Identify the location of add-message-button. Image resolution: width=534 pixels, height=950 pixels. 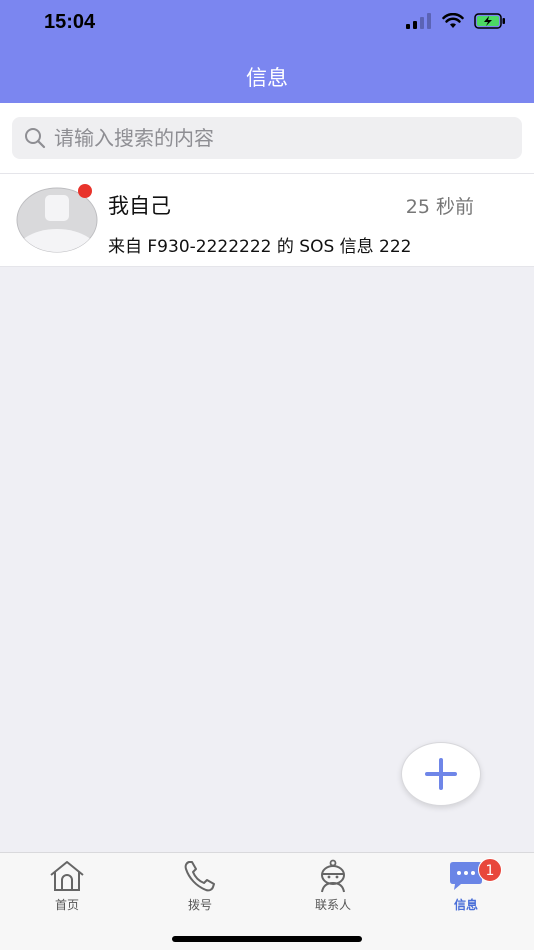
(441, 774).